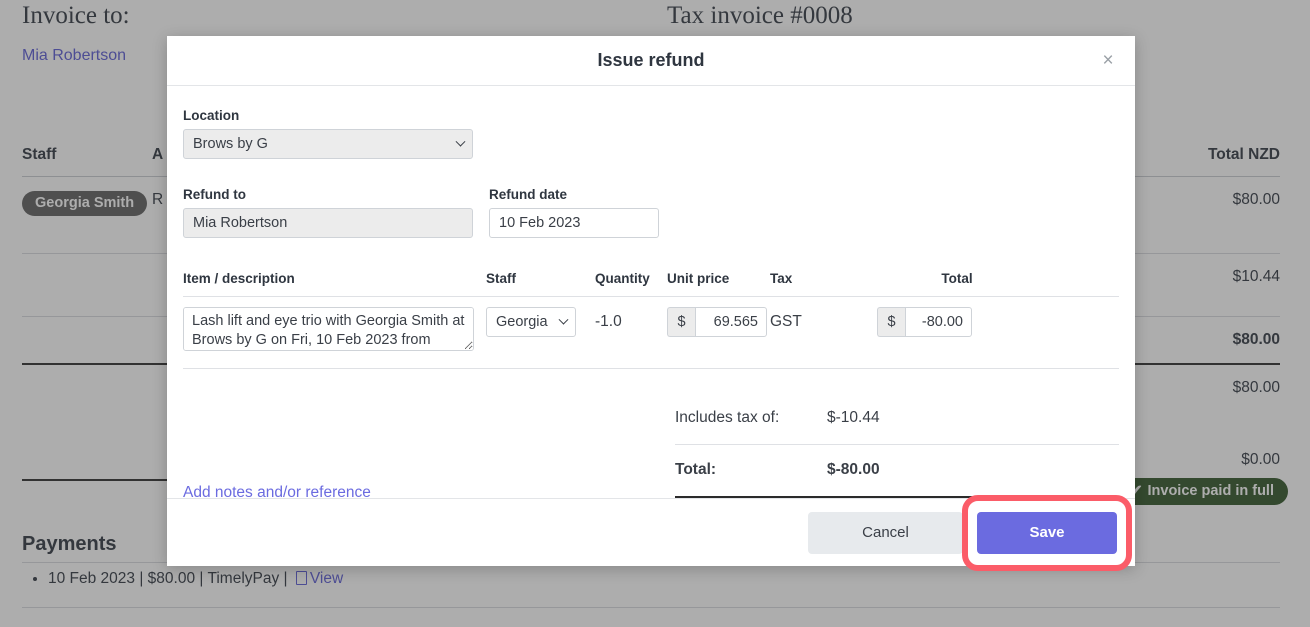 This screenshot has height=627, width=1310. What do you see at coordinates (727, 417) in the screenshot?
I see `includes-tax-label: Includes tax of:` at bounding box center [727, 417].